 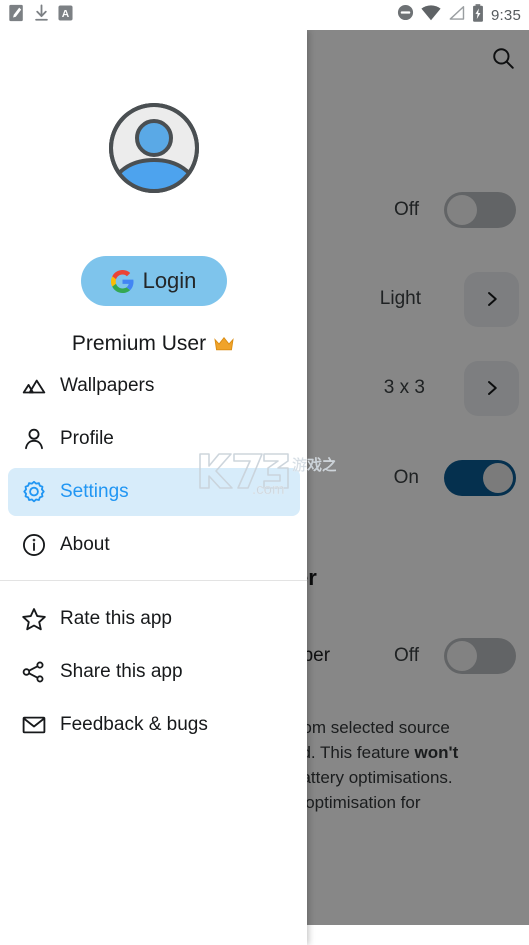 What do you see at coordinates (16, 15) in the screenshot?
I see `note-edit-icon` at bounding box center [16, 15].